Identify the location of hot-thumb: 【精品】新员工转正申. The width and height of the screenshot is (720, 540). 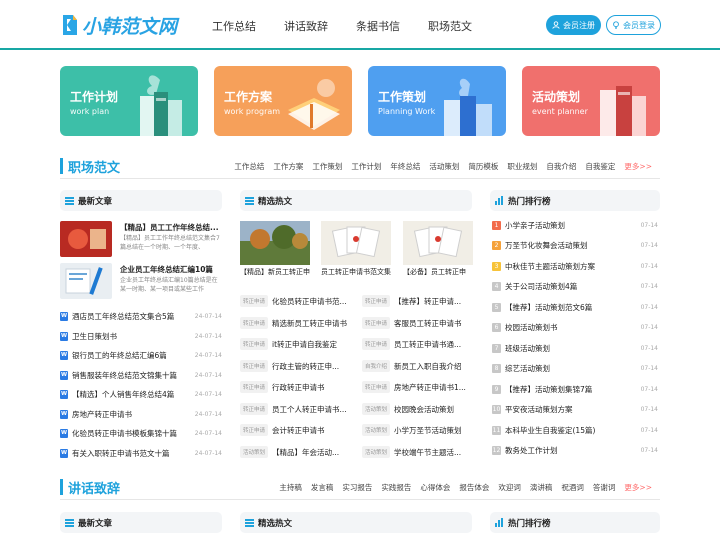
(275, 250).